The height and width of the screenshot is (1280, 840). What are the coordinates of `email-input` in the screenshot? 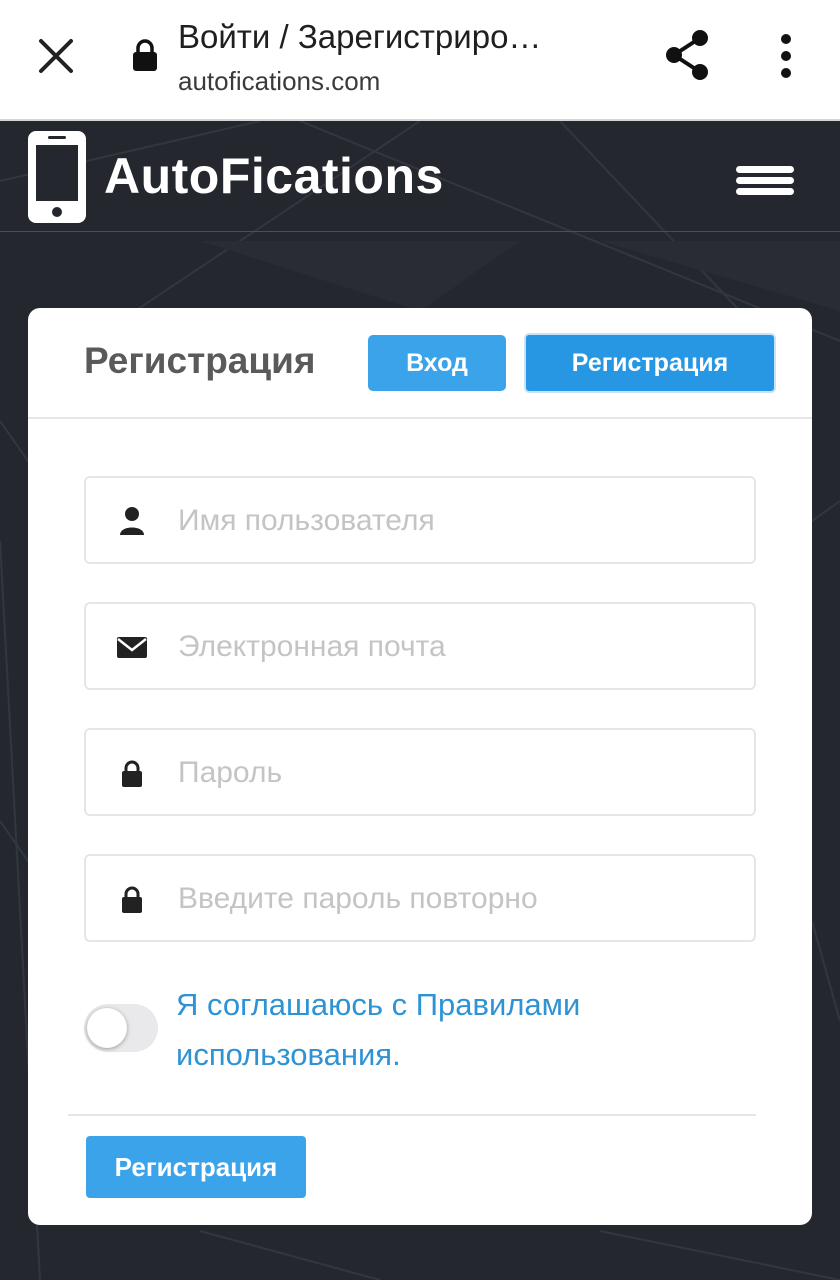 It's located at (458, 647).